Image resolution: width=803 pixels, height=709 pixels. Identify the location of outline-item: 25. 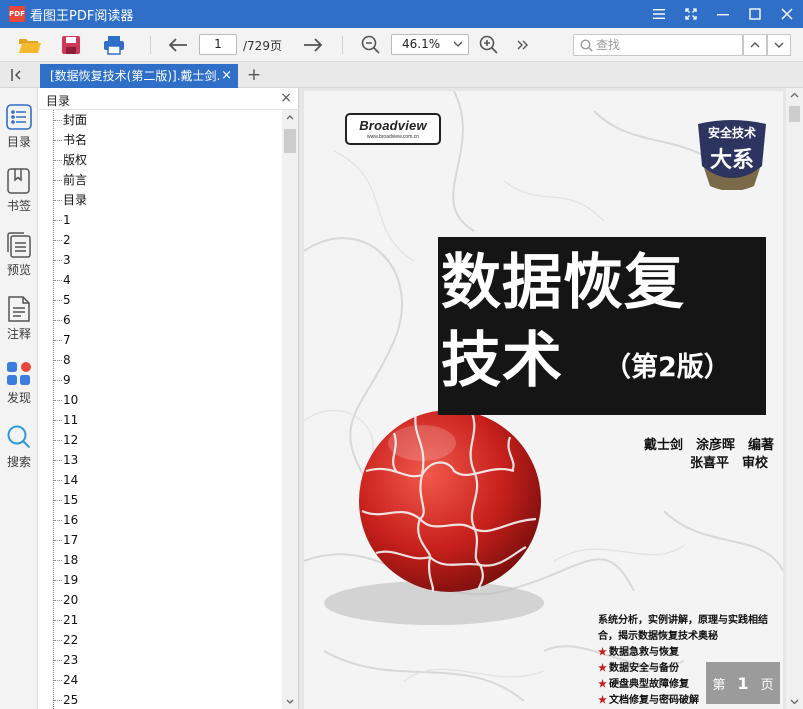
(161, 699).